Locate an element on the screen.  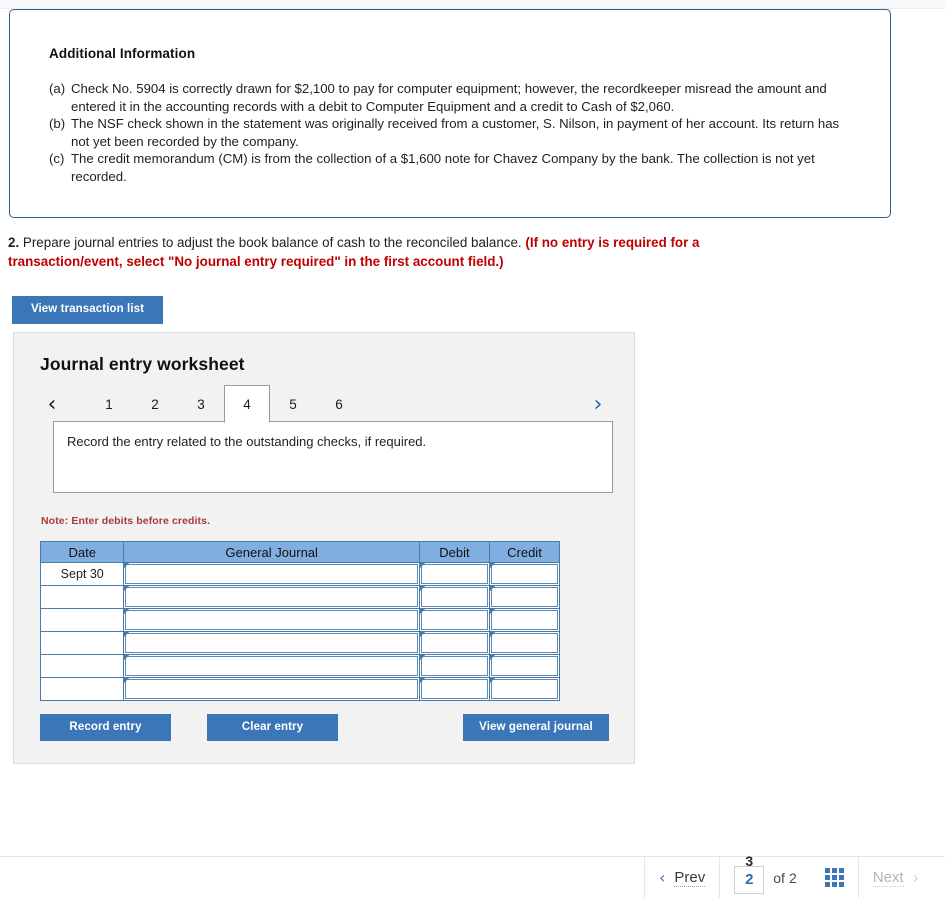
tab-4: 4 is located at coordinates (247, 404).